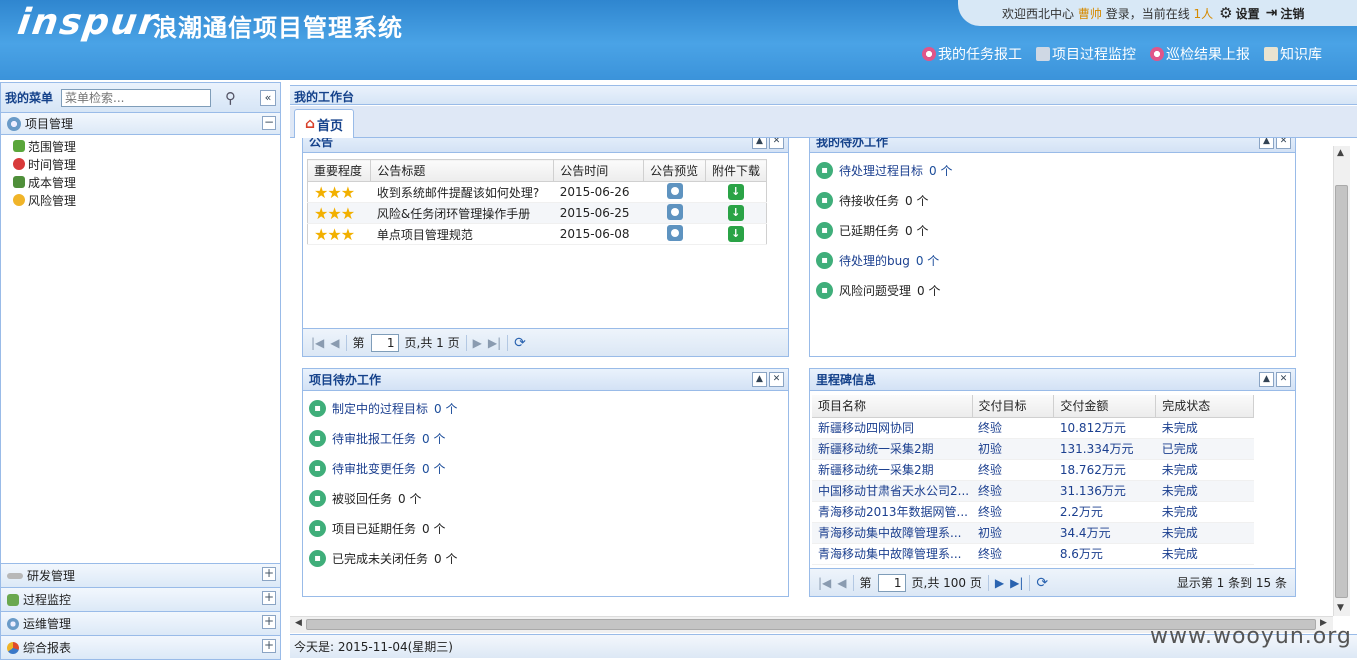 The width and height of the screenshot is (1357, 666). I want to click on tree-item-risk: 风险管理, so click(146, 200).